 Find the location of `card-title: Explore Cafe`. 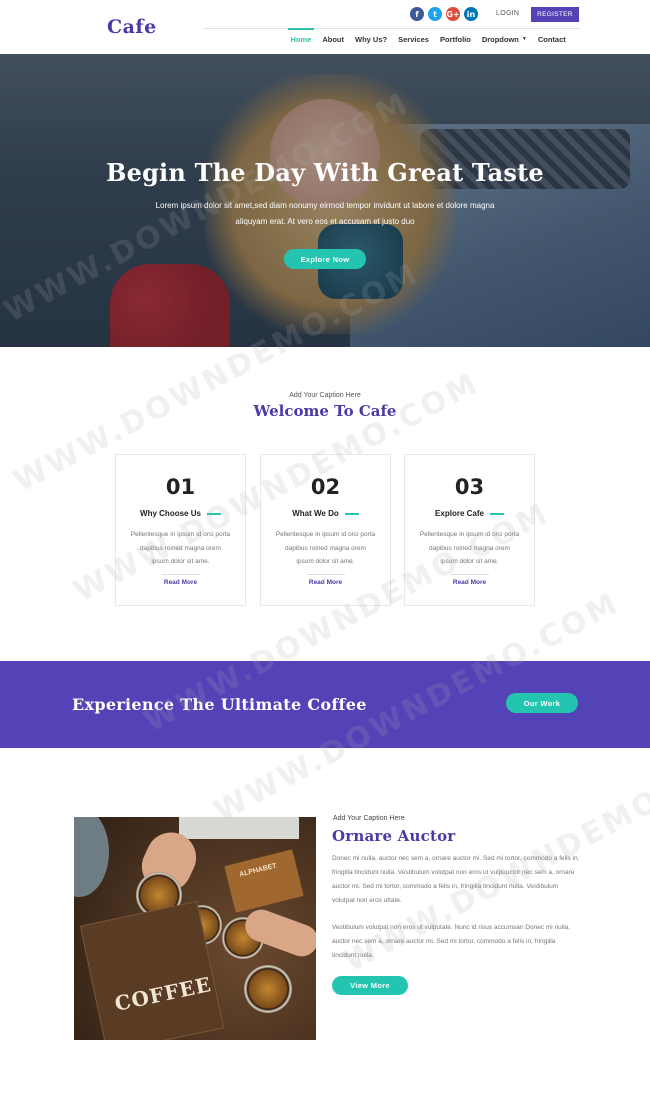

card-title: Explore Cafe is located at coordinates (469, 513).